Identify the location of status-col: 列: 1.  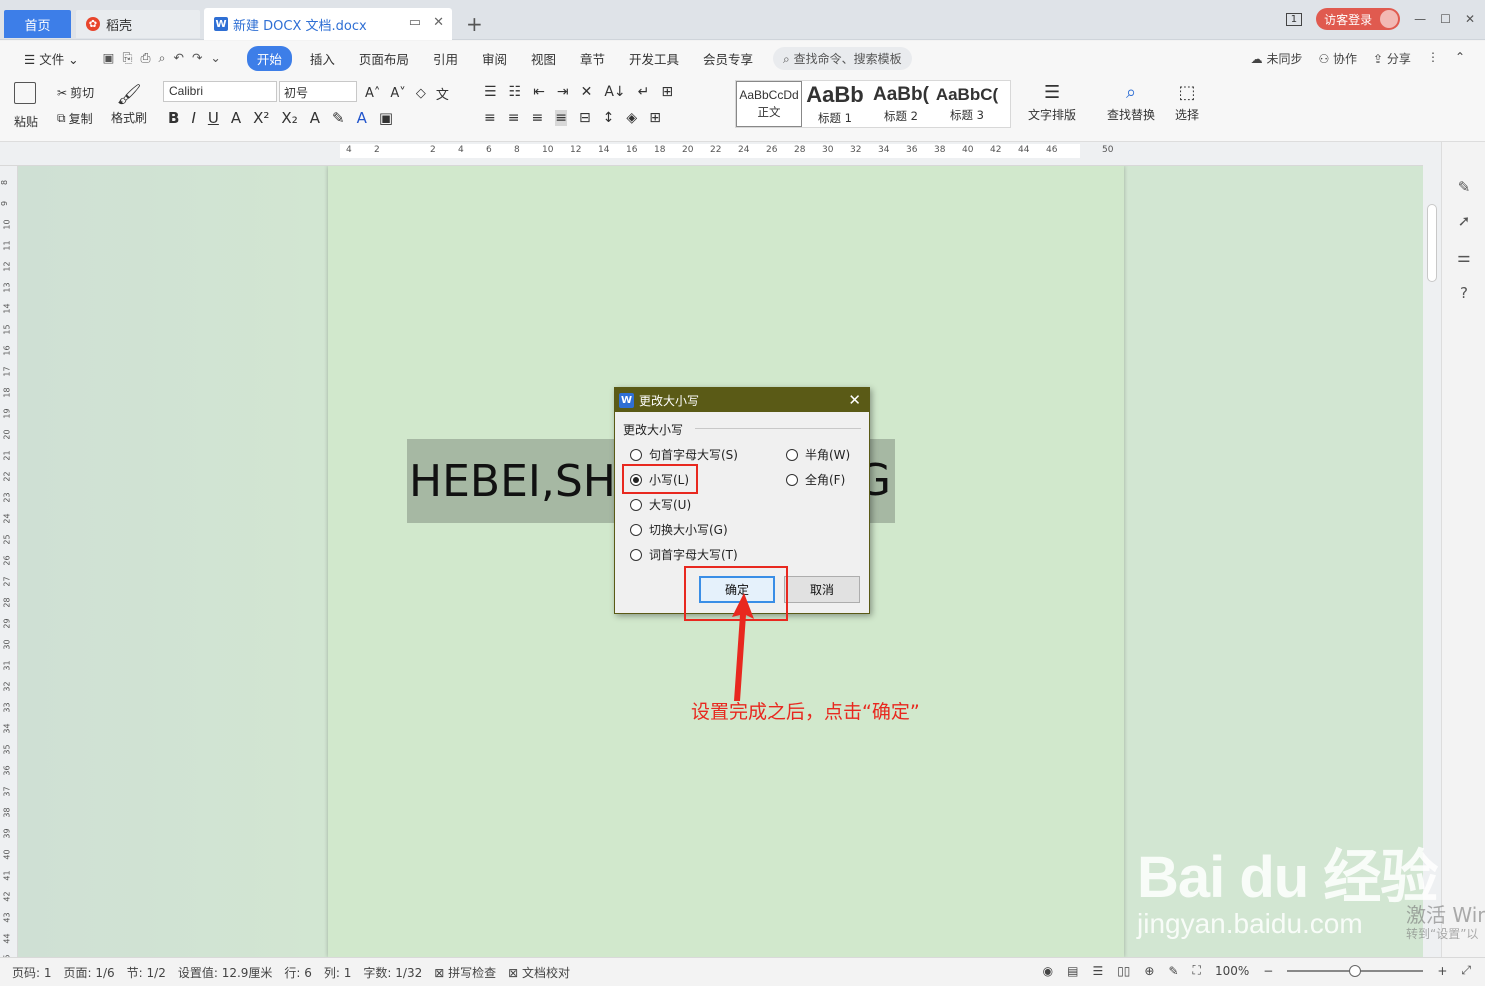
(338, 972).